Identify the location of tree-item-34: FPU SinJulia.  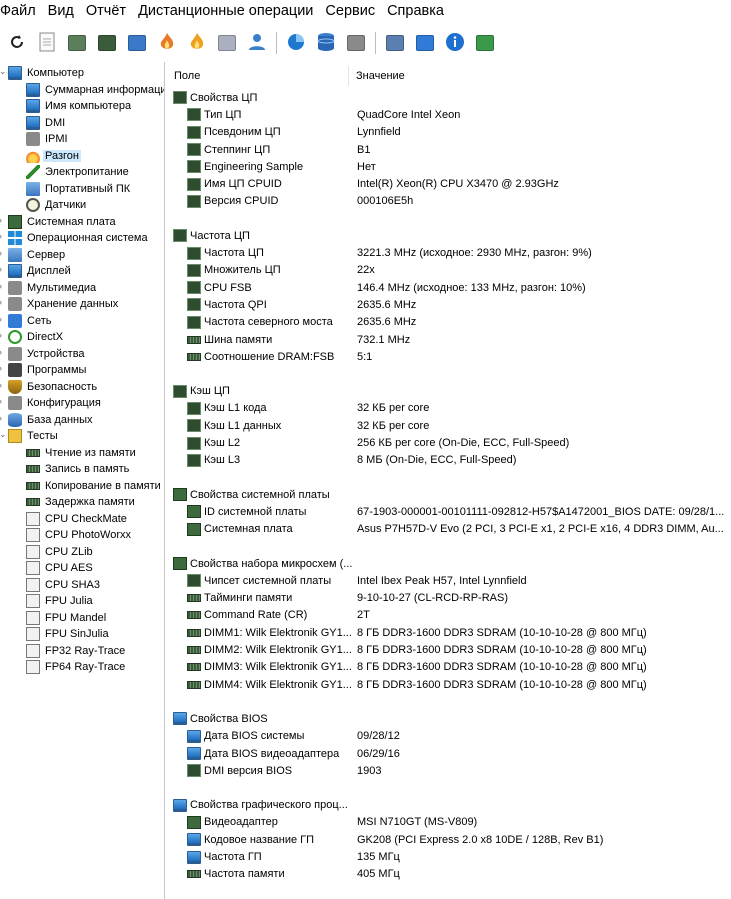
(67, 634).